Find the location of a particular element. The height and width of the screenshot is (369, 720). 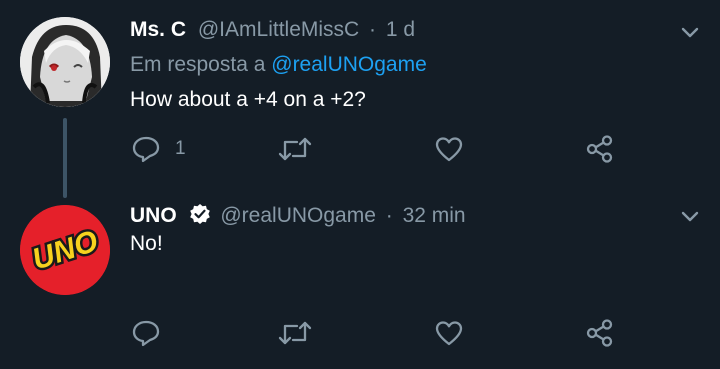

replying-to-line: Em resposta a @realUNOgame is located at coordinates (278, 65).